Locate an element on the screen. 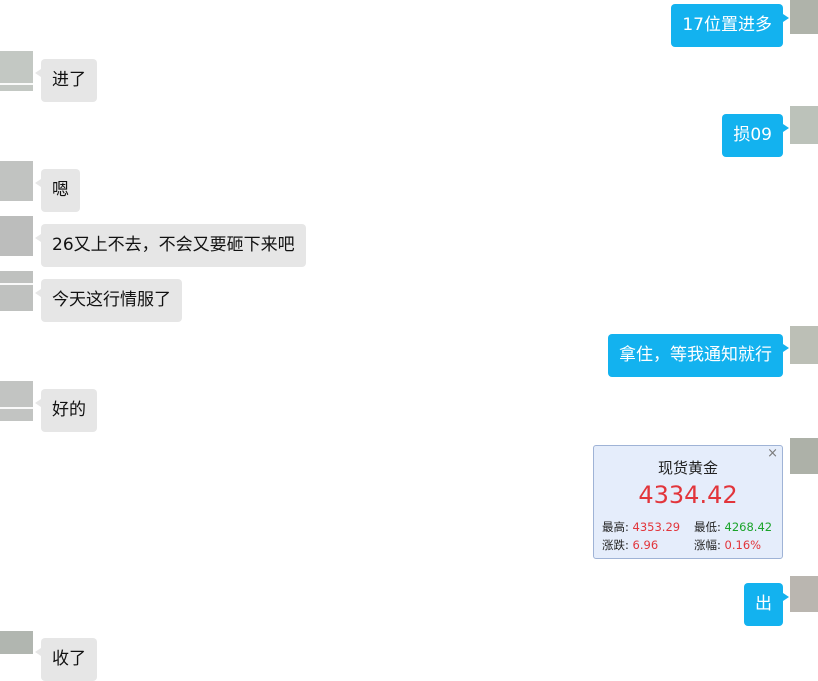 Image resolution: width=818 pixels, height=681 pixels. quote-price: 4334.42 is located at coordinates (688, 495).